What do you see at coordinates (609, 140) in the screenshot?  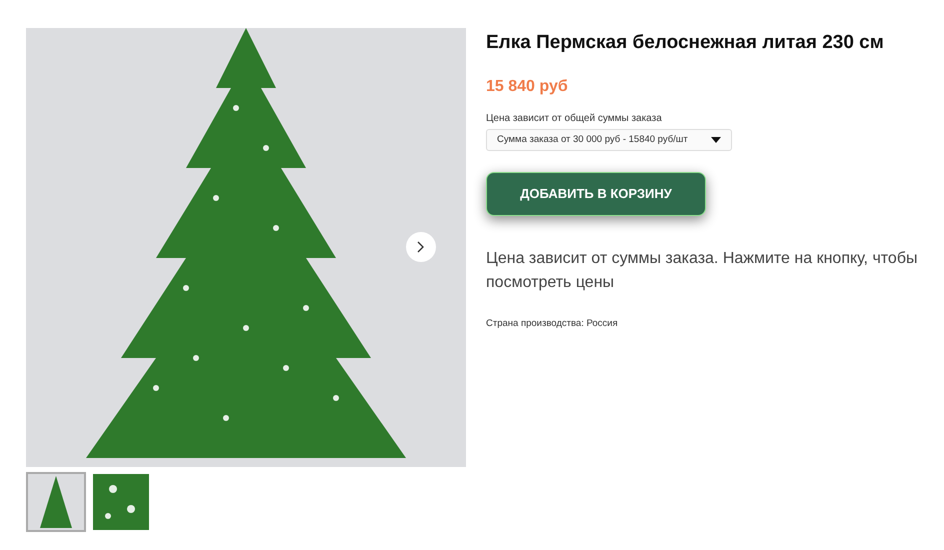 I see `price-select: Сумма заказа от 30 000 руб - 15840 руб/шт` at bounding box center [609, 140].